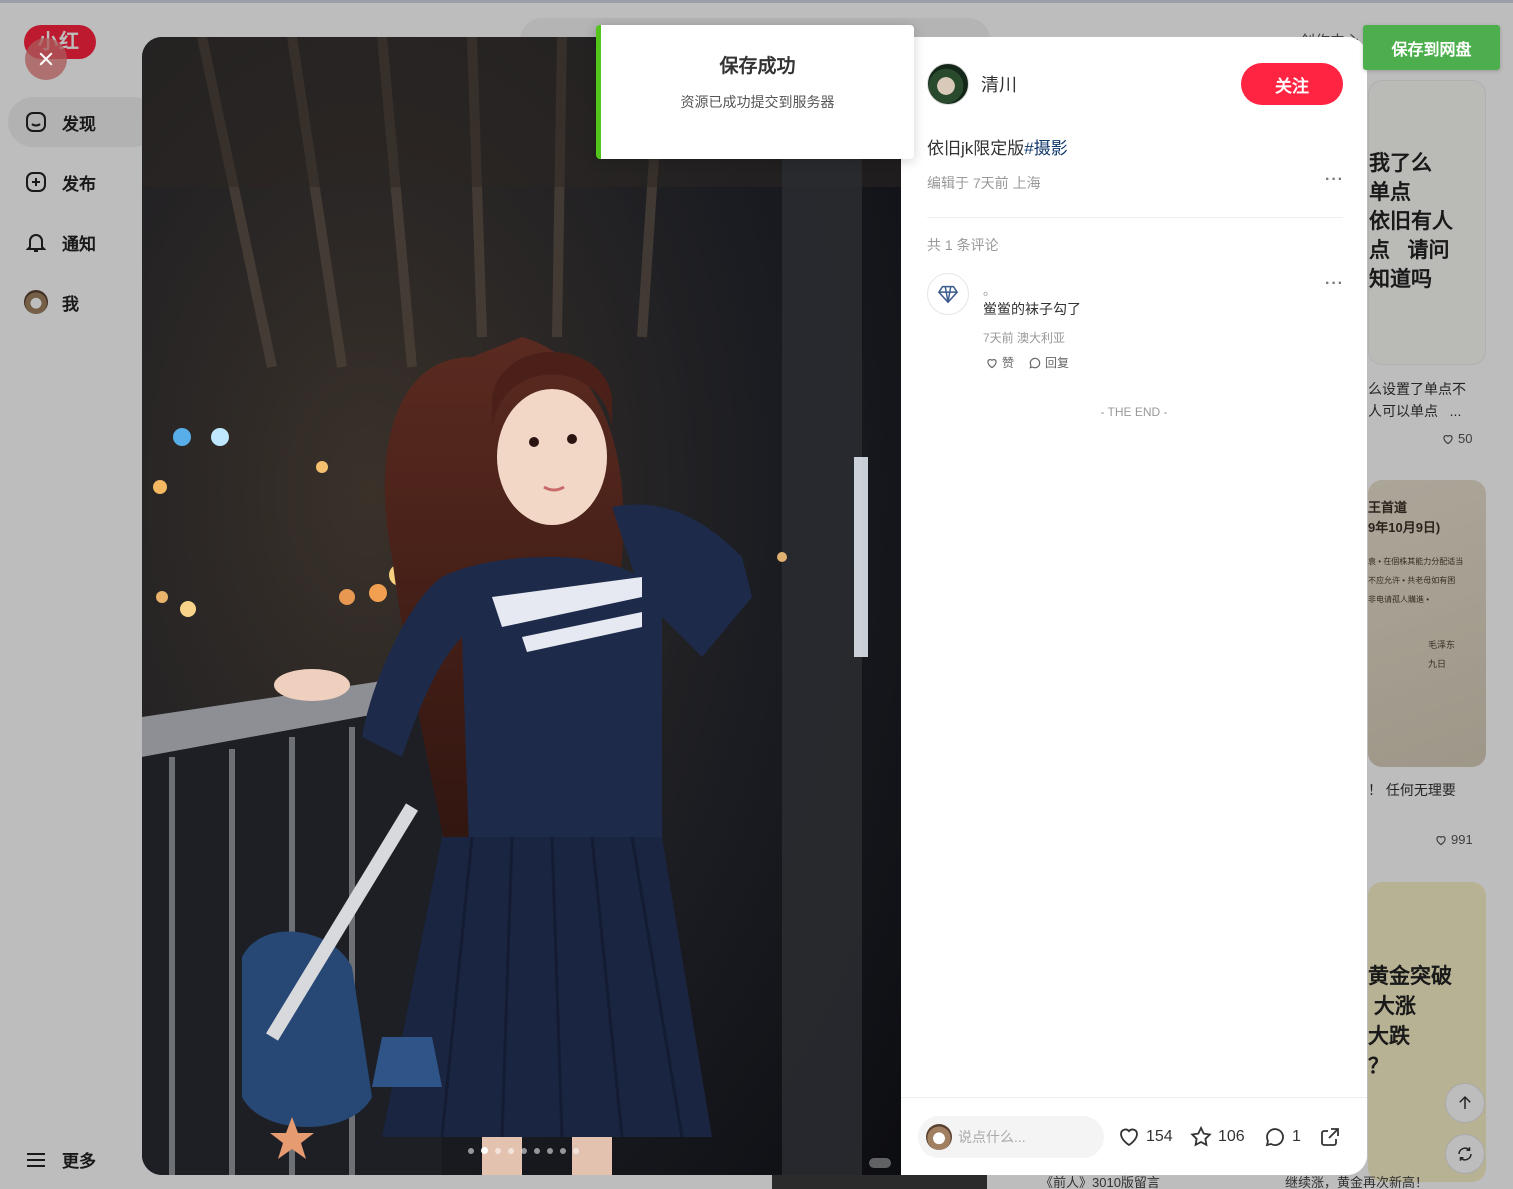 This screenshot has width=1513, height=1189. Describe the element at coordinates (1292, 84) in the screenshot. I see `follow-button: 关注` at that location.